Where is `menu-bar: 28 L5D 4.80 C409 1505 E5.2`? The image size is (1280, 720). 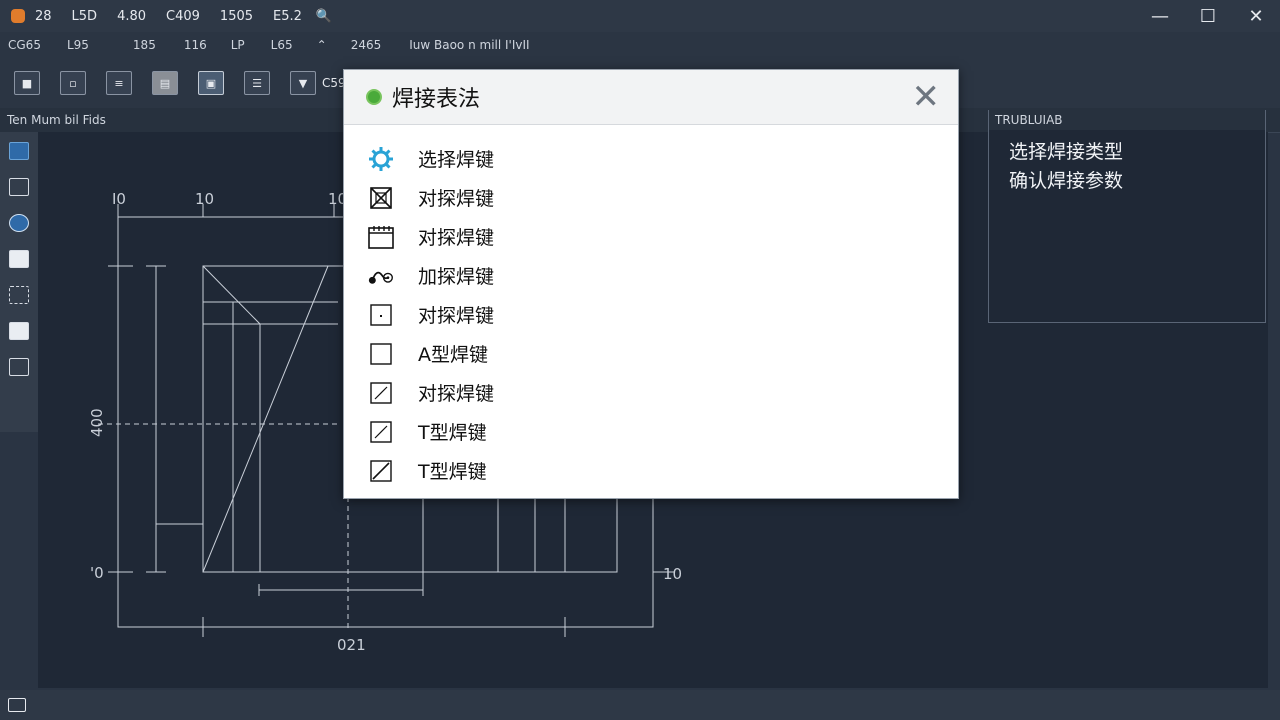
menu-bar: 28 L5D 4.80 C409 1505 E5.2 is located at coordinates (168, 16).